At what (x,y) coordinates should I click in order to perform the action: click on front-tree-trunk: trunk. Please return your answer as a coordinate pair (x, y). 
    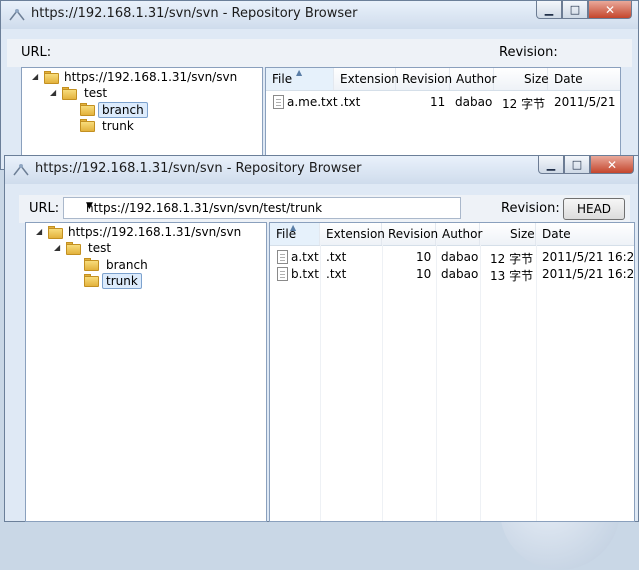
    Looking at the image, I should click on (122, 281).